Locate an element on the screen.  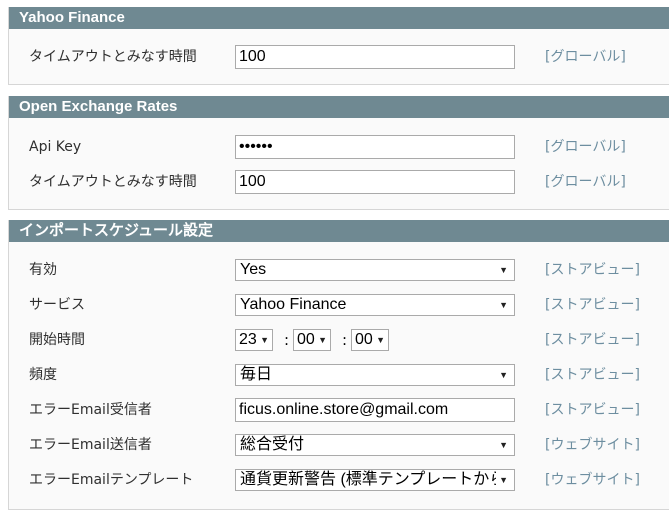
field-label: エラーEmail受信者 is located at coordinates (90, 410).